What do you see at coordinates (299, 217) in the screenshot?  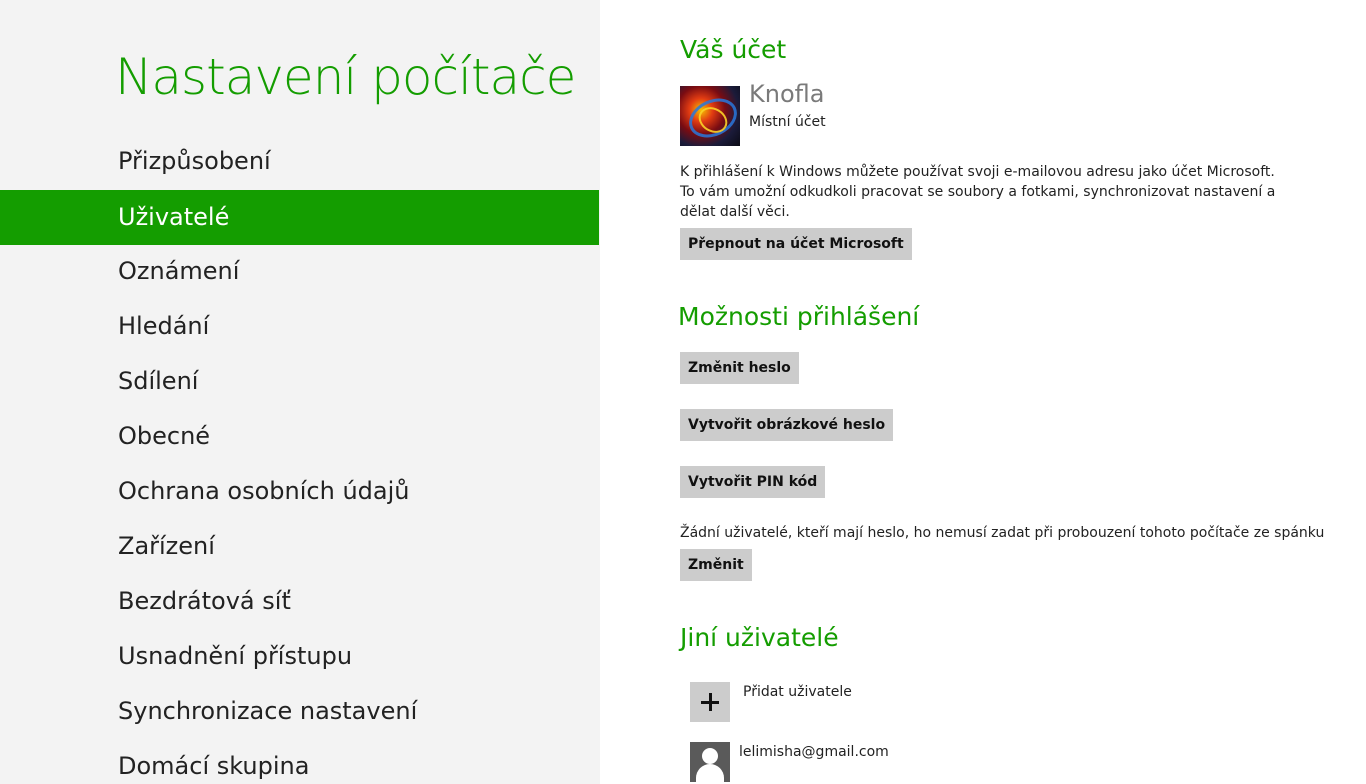 I see `nav-item-users: Uživatelé` at bounding box center [299, 217].